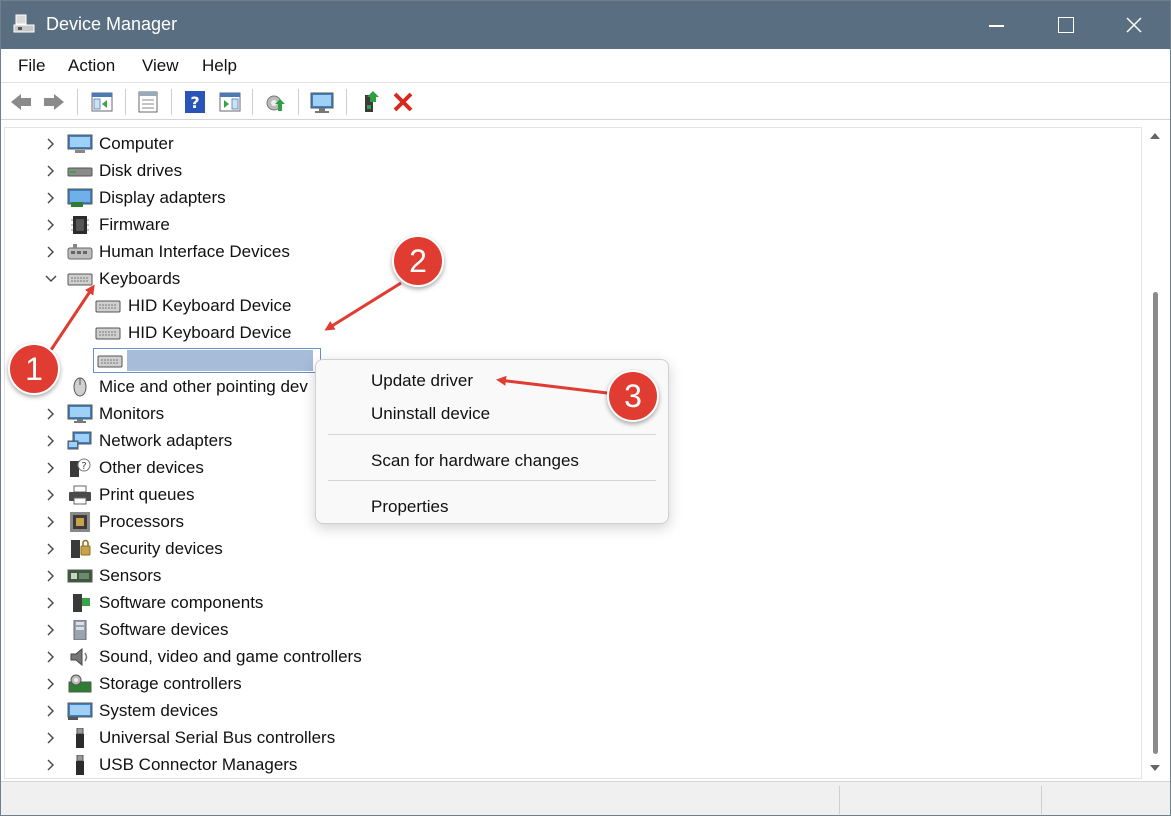  Describe the element at coordinates (219, 66) in the screenshot. I see `menu-help: Help` at that location.